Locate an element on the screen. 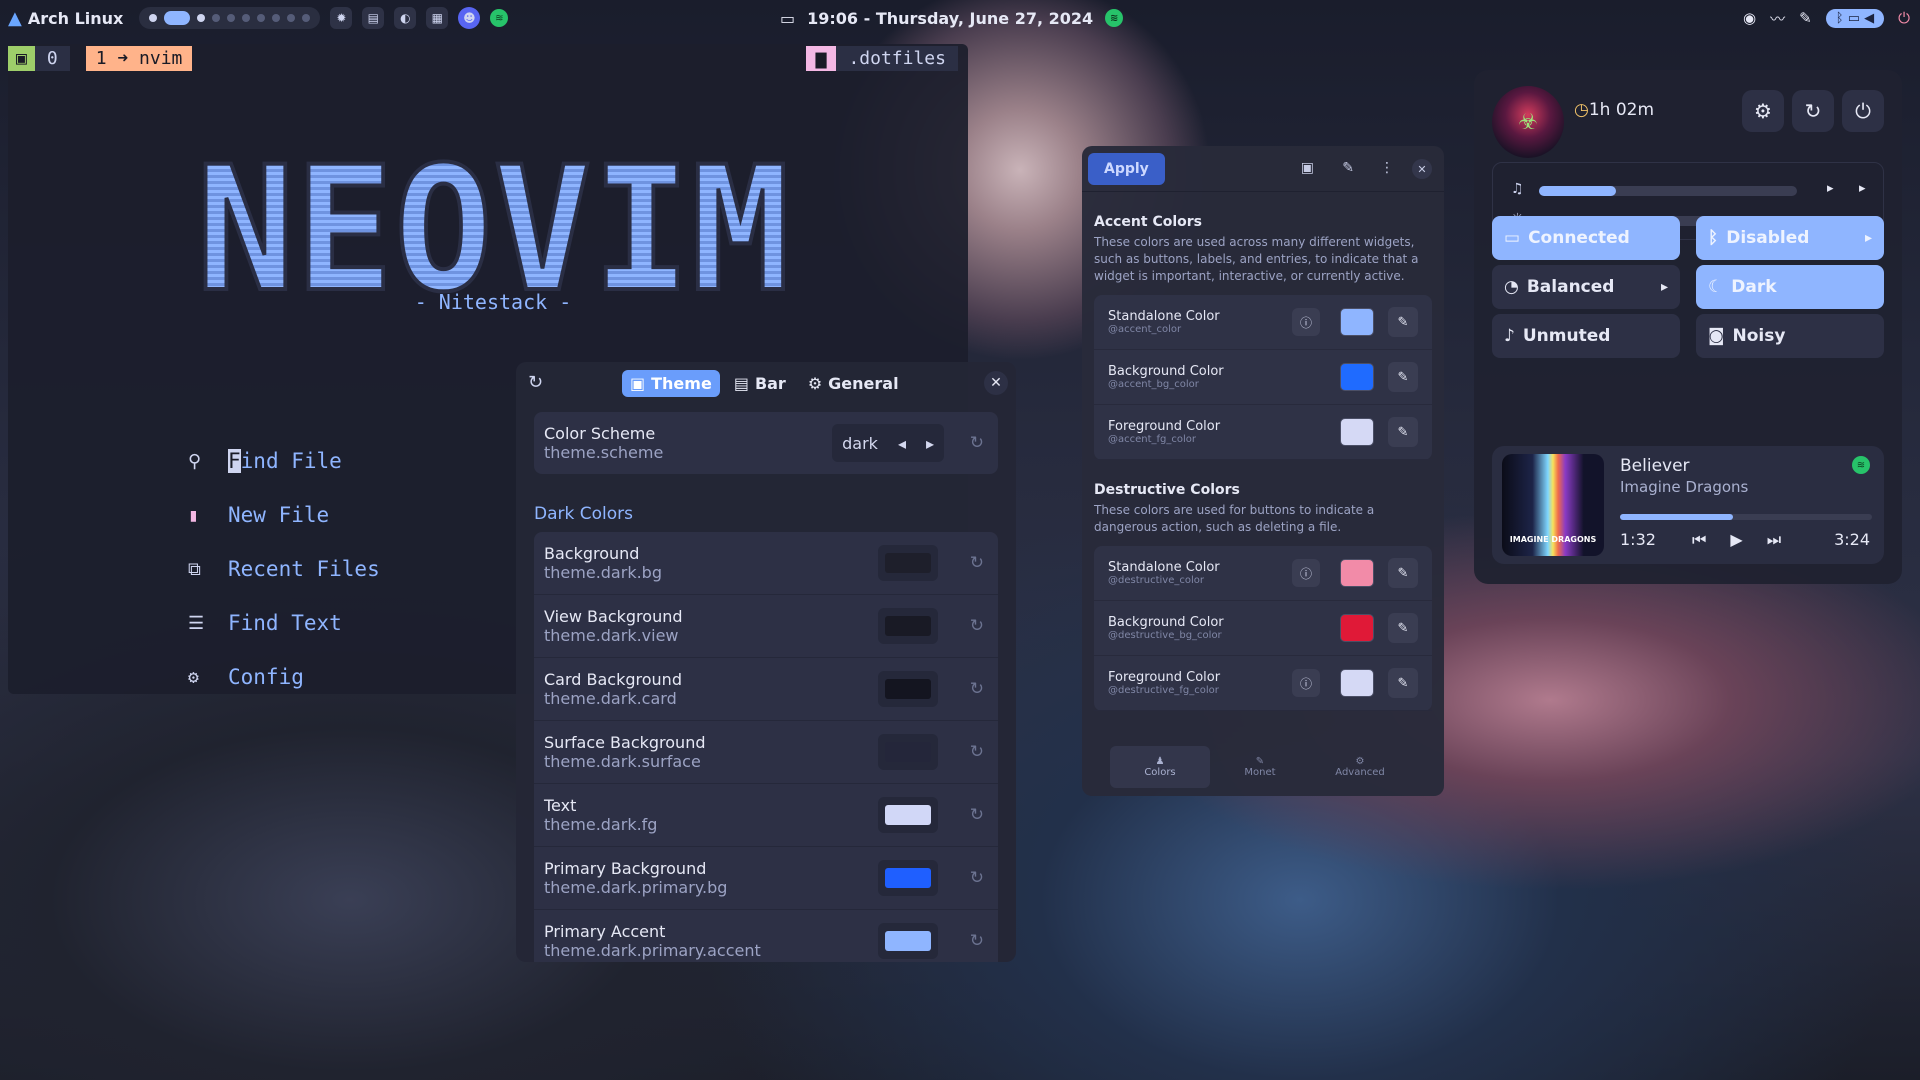  power-button: ⏻ is located at coordinates (1863, 111).